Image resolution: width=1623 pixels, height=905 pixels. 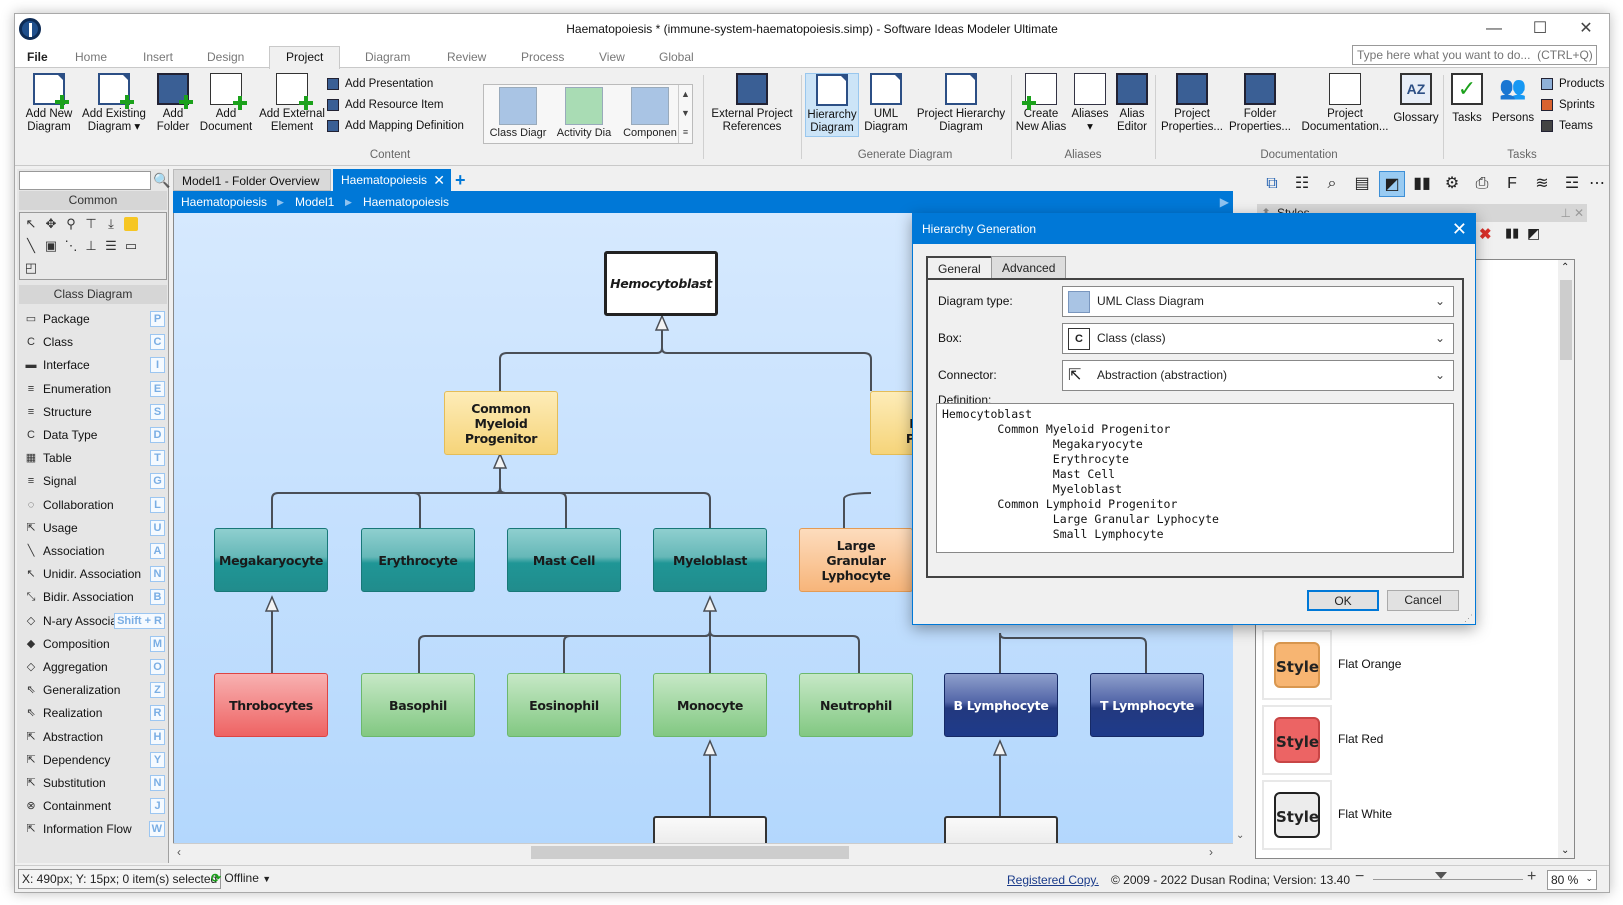 What do you see at coordinates (564, 560) in the screenshot?
I see `node-mast-cell: Mast Cell` at bounding box center [564, 560].